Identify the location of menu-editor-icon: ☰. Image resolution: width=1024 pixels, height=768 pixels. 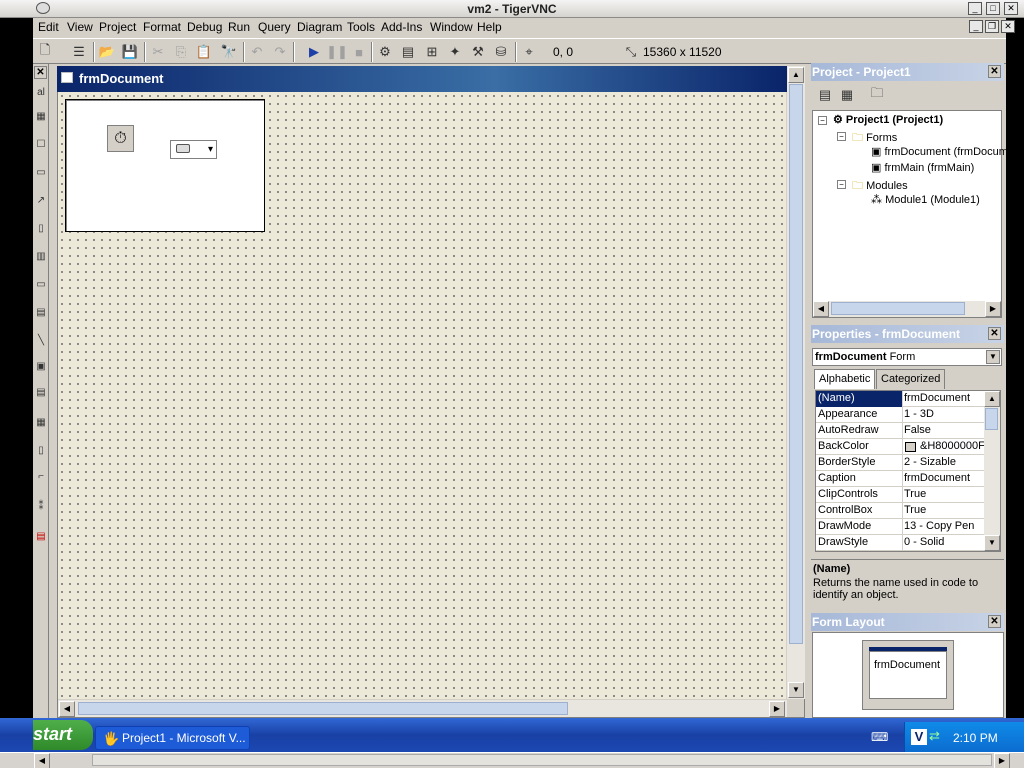
(79, 52).